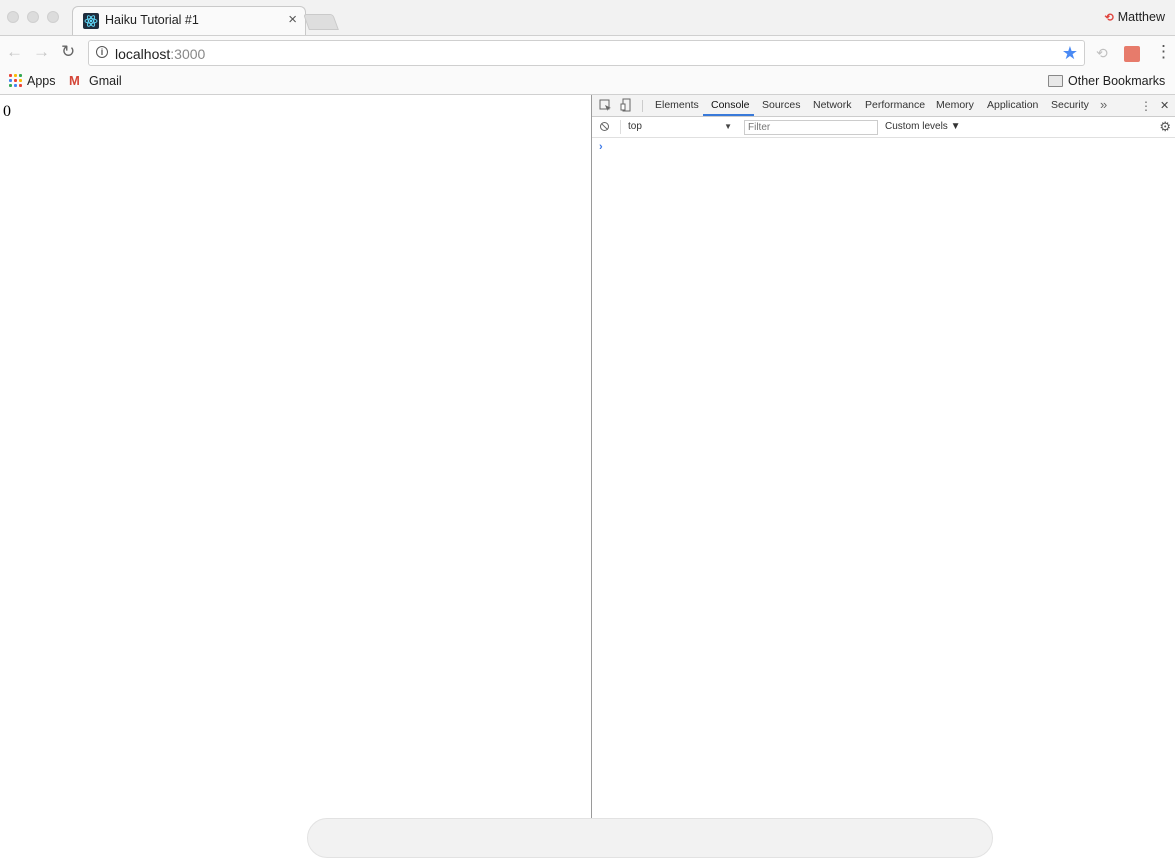 This screenshot has width=1175, height=858. What do you see at coordinates (1116, 81) in the screenshot?
I see `other-bookmarks: Other Bookmarks` at bounding box center [1116, 81].